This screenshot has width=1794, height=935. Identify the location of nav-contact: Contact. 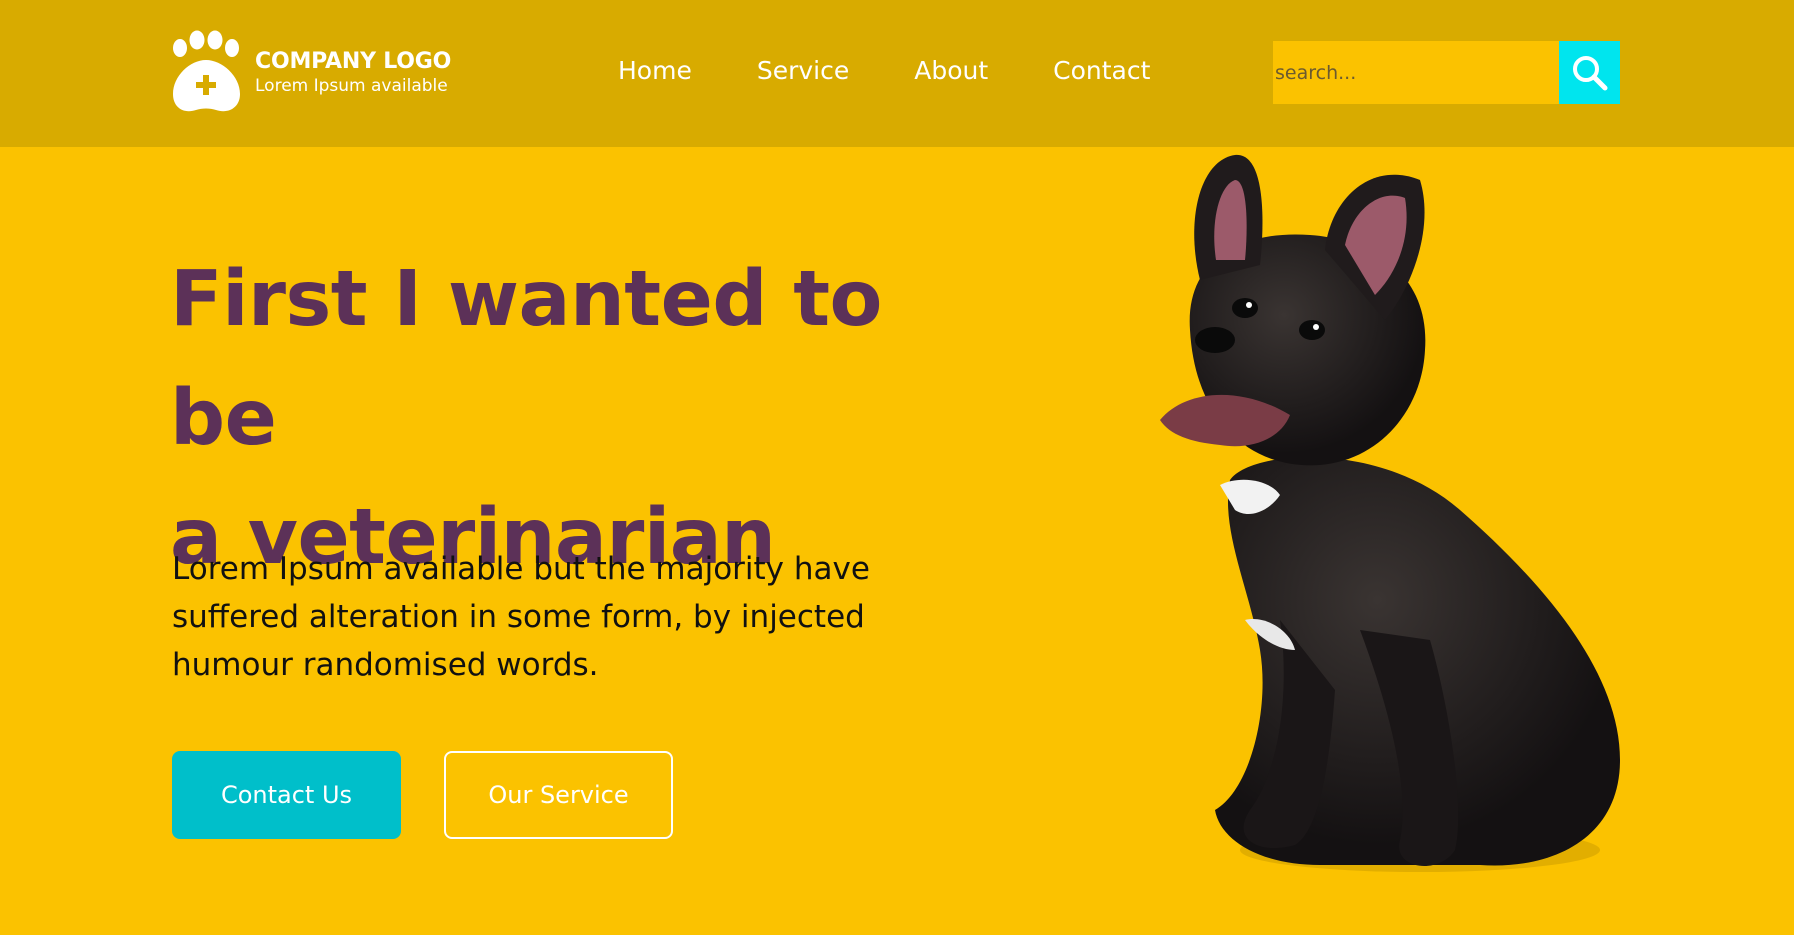
(1101, 71).